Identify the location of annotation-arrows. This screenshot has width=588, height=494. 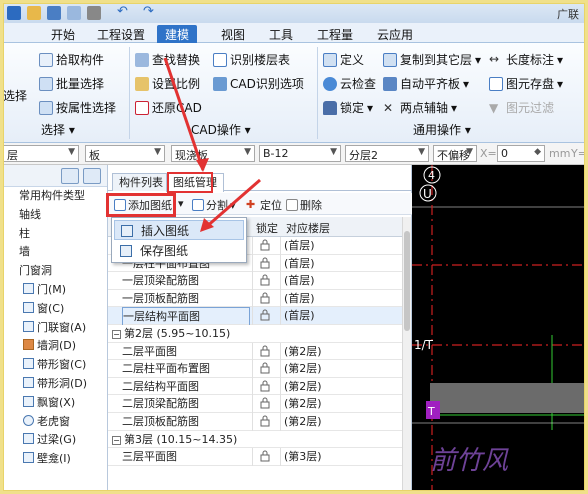
(212, 144).